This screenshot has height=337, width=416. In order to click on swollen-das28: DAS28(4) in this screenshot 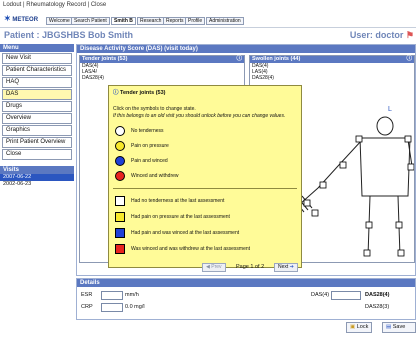, I will do `click(263, 78)`.